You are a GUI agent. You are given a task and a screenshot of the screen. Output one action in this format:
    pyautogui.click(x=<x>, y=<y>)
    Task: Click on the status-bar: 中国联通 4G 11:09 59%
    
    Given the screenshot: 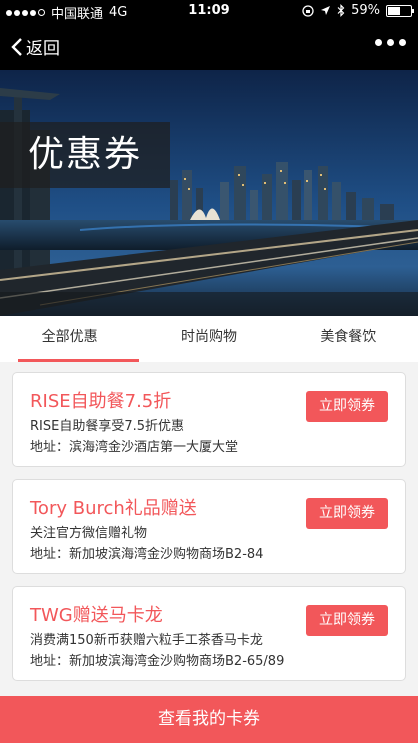 What is the action you would take?
    pyautogui.click(x=209, y=11)
    